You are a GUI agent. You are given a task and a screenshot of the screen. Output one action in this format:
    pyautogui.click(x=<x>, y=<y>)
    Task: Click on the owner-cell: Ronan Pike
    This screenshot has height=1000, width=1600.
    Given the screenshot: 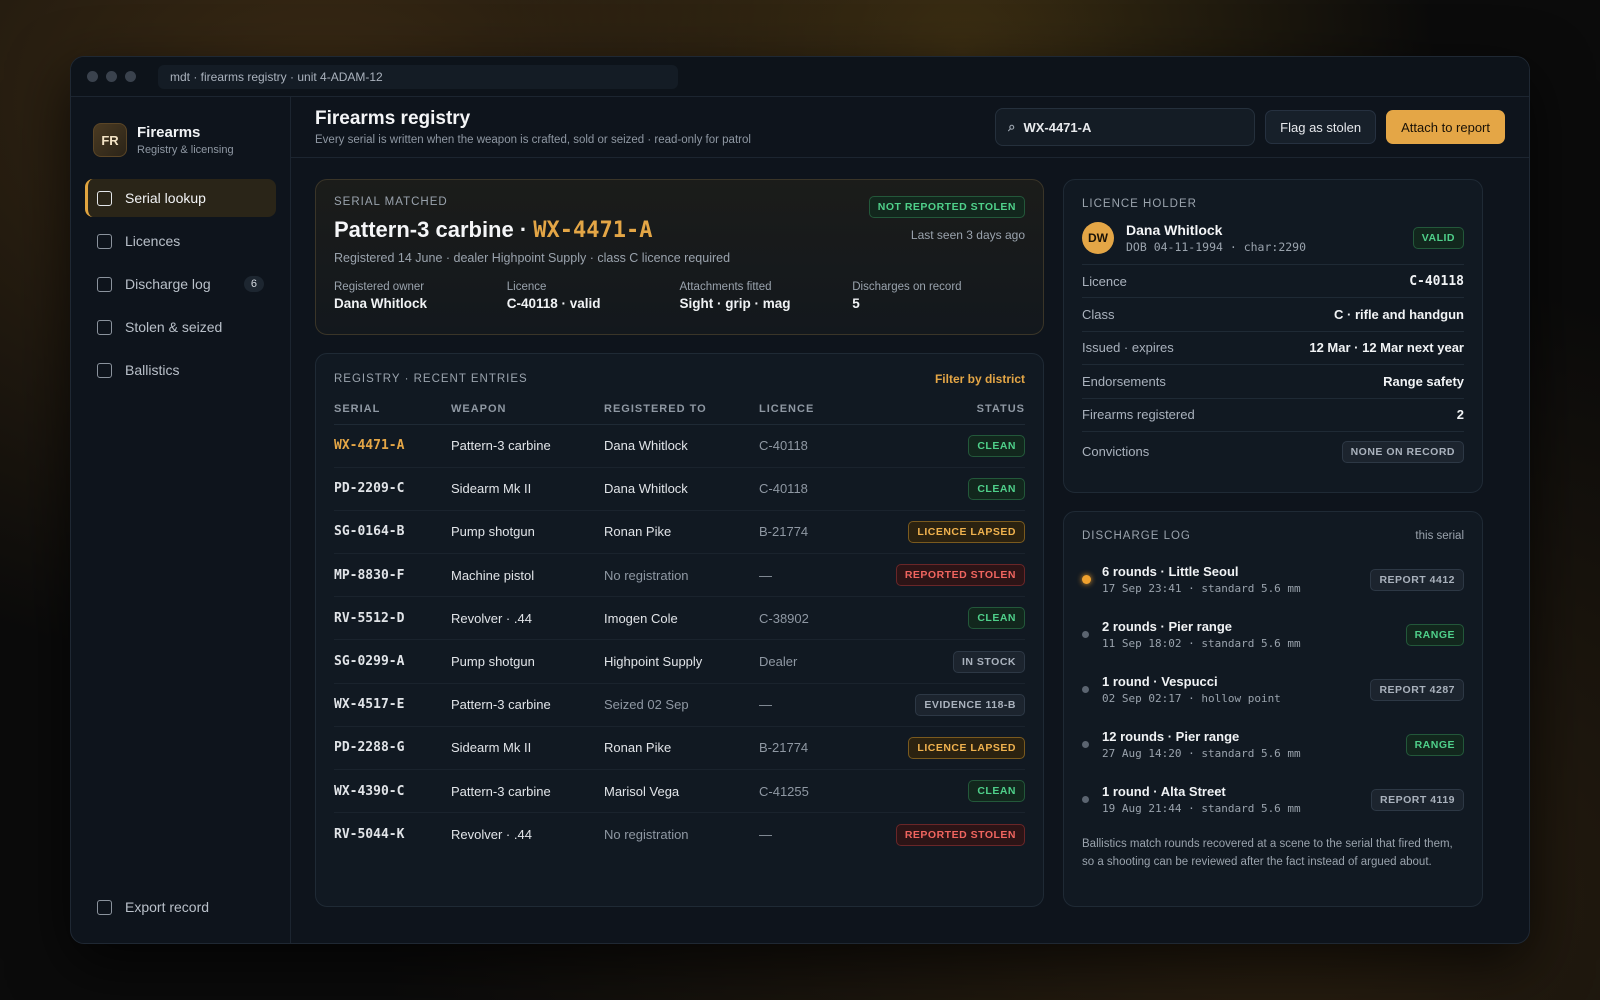 What is the action you would take?
    pyautogui.click(x=681, y=748)
    